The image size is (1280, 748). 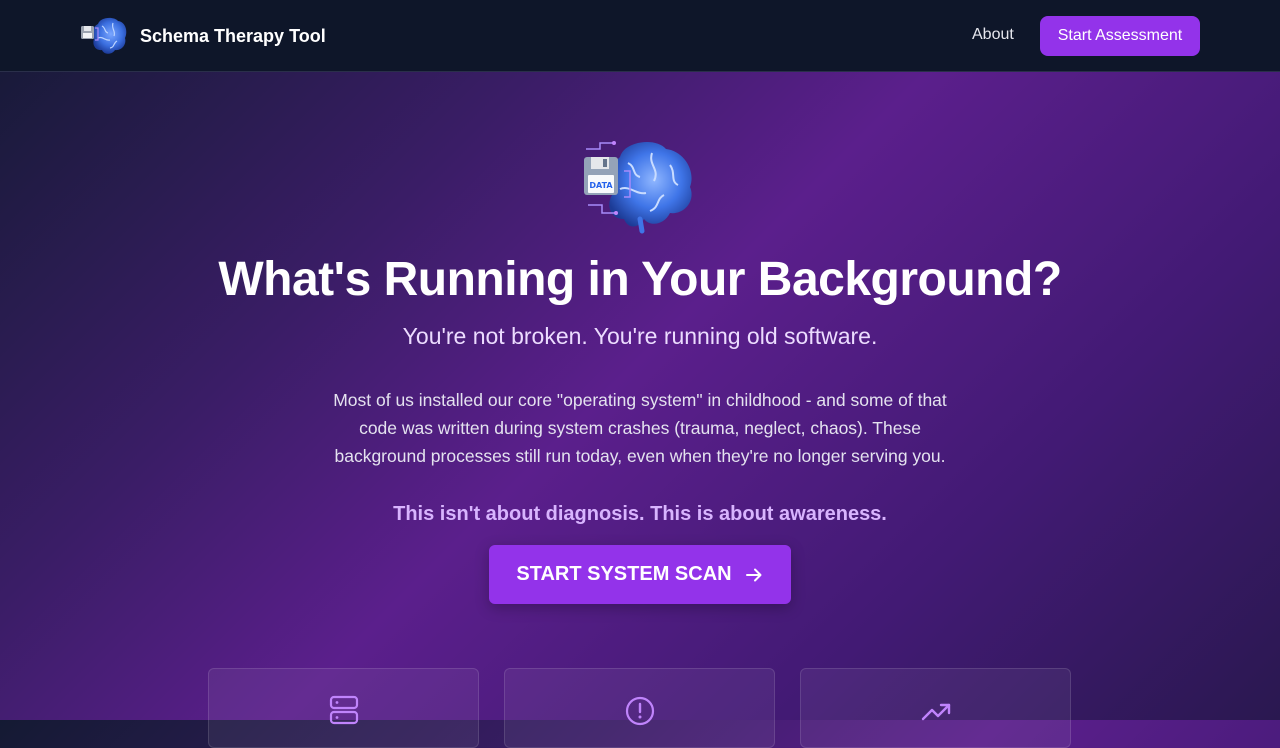 I want to click on about-link: About, so click(x=993, y=35).